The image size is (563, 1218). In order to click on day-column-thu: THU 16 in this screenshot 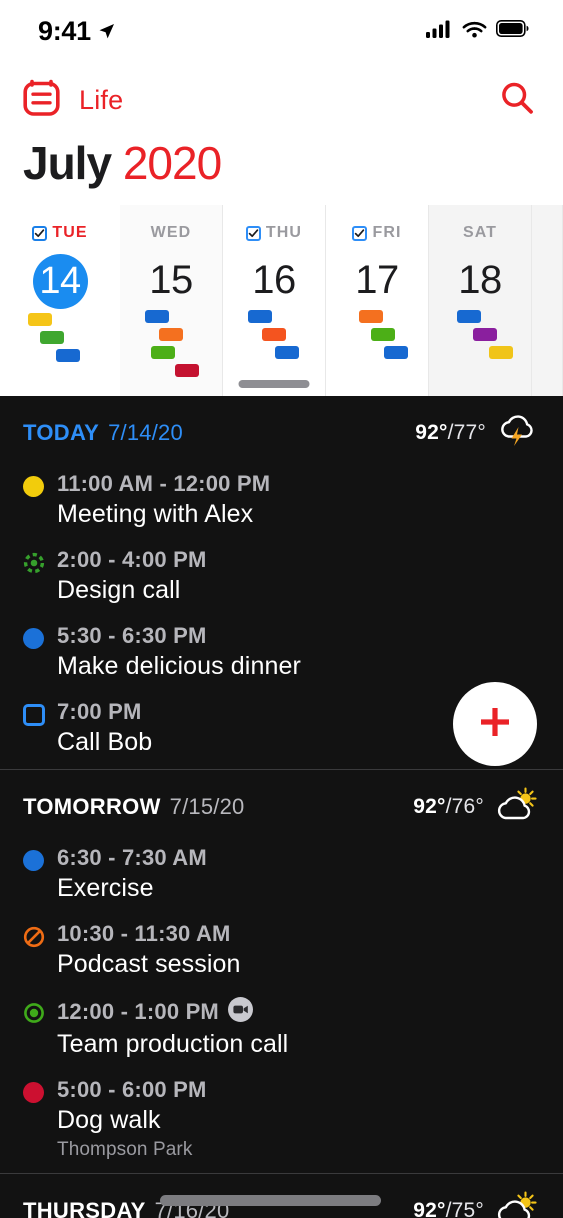, I will do `click(274, 300)`.